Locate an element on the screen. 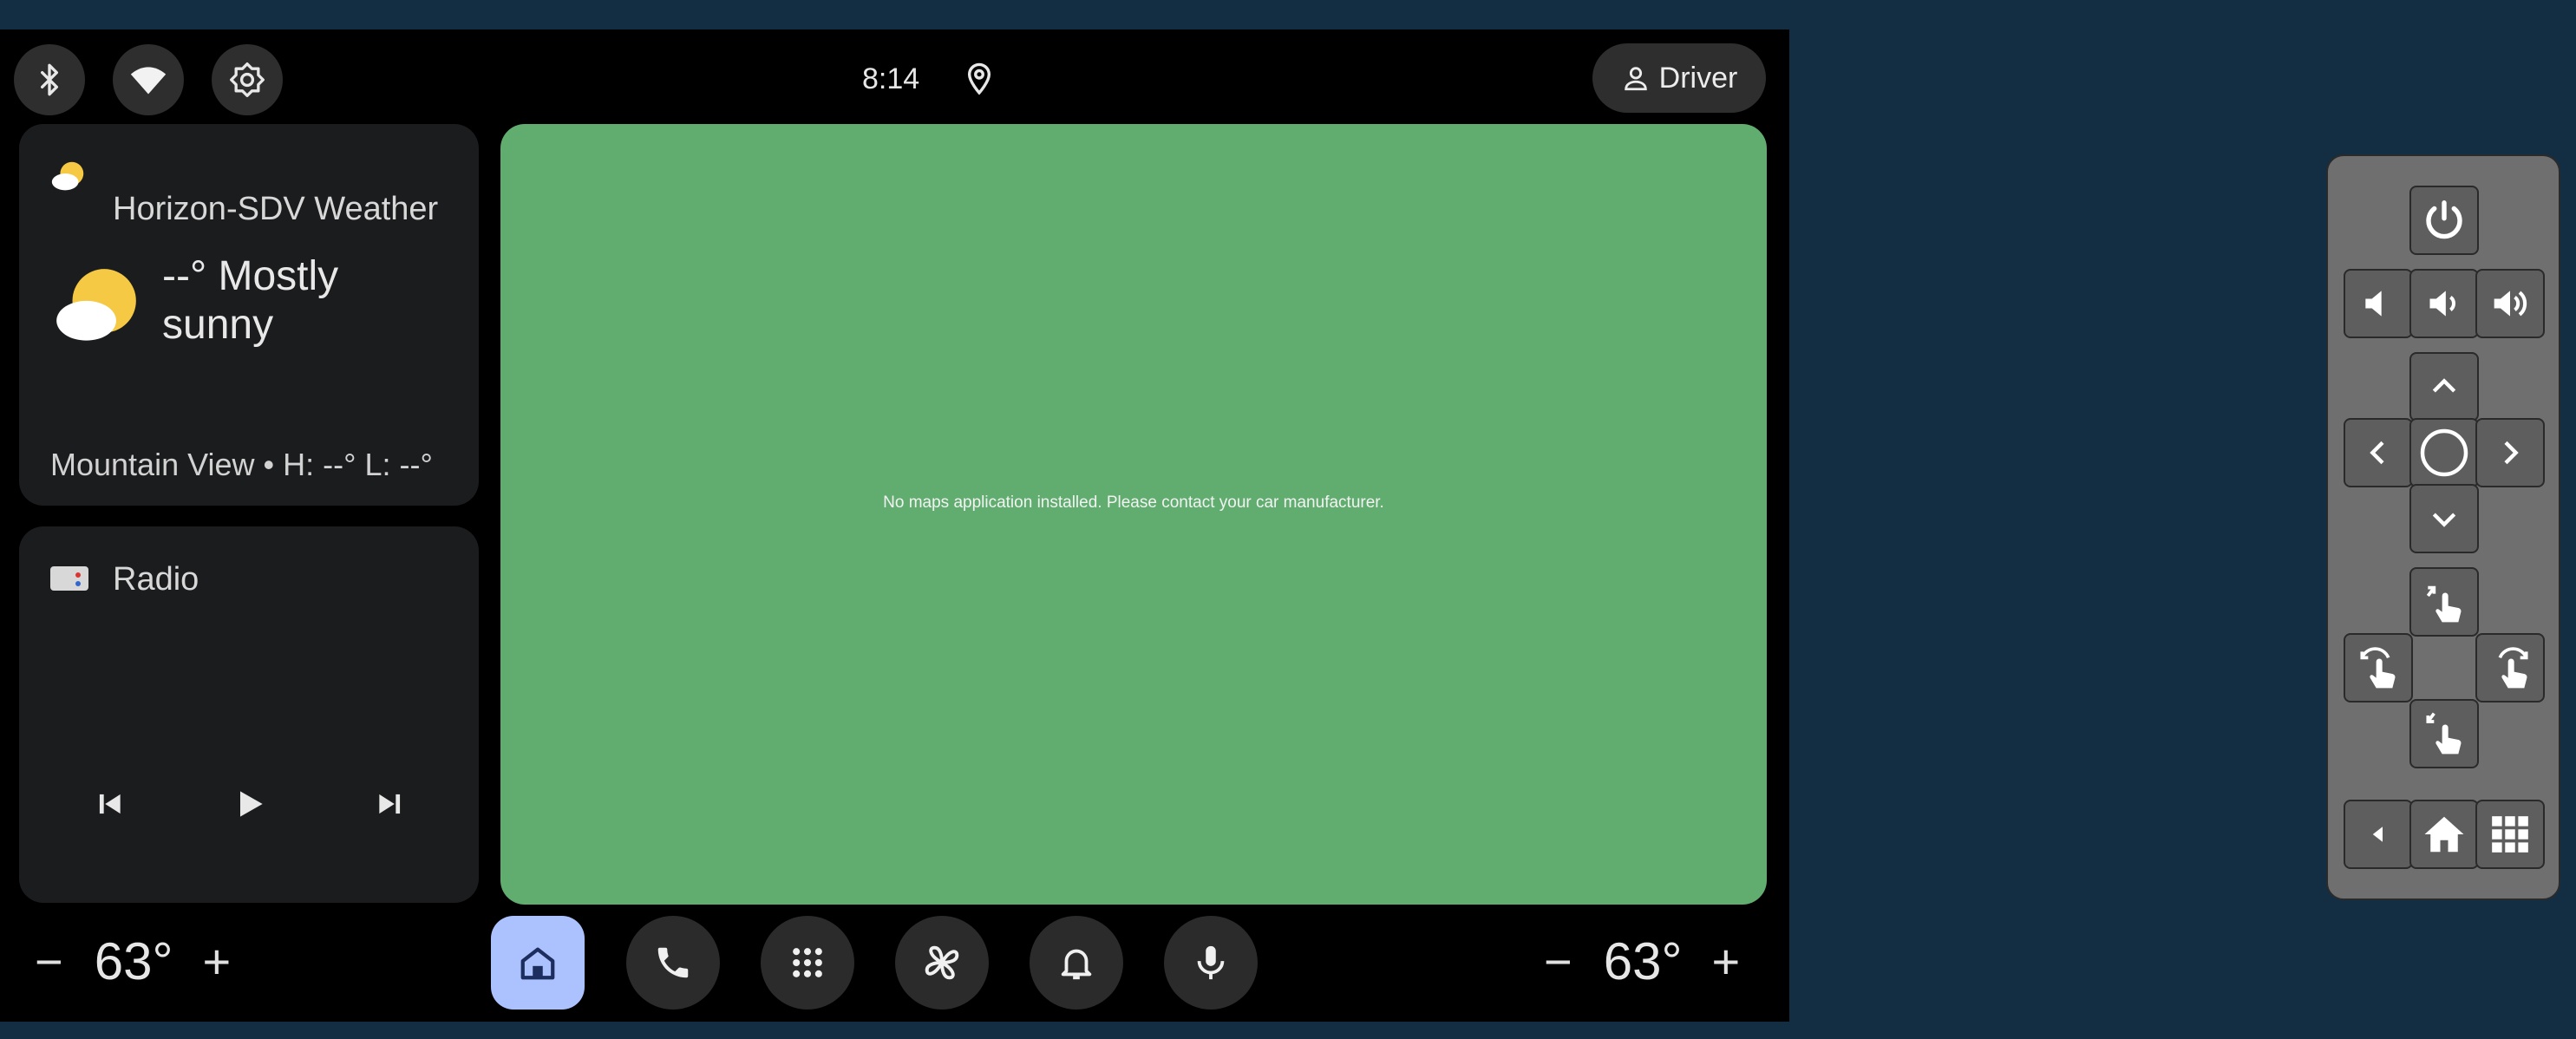 Image resolution: width=2576 pixels, height=1039 pixels. partly-sunny-icon is located at coordinates (96, 305).